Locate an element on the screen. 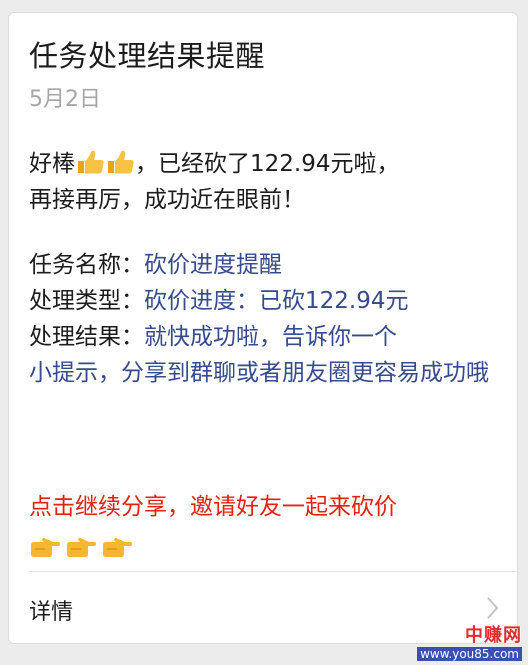  lead-text-start: 好棒 is located at coordinates (52, 164).